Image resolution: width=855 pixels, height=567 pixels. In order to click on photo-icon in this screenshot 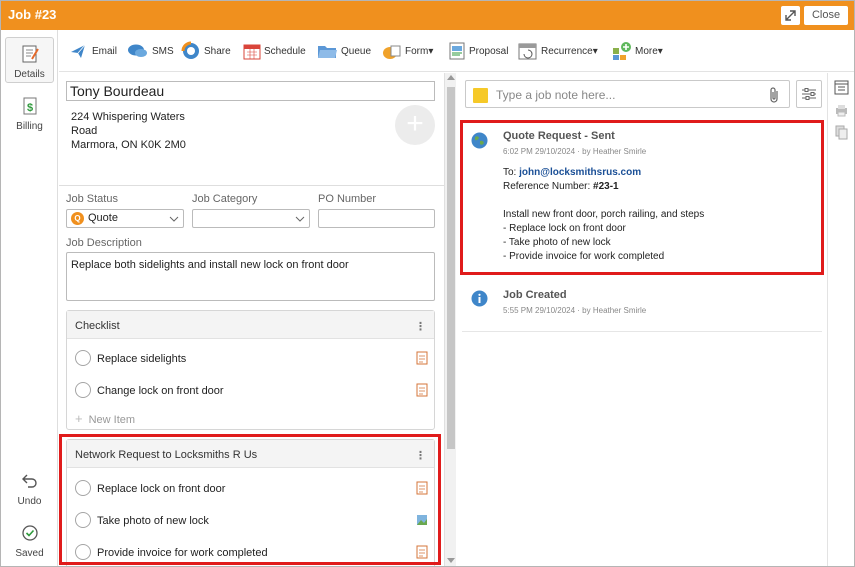, I will do `click(422, 520)`.